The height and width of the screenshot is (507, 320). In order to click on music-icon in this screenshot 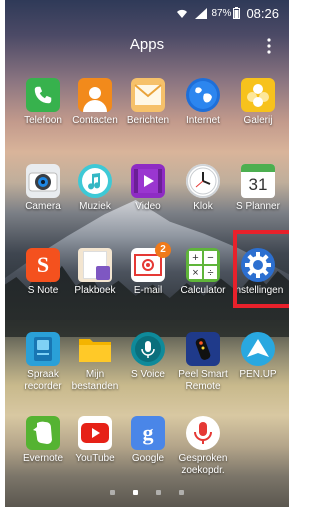, I will do `click(95, 181)`.